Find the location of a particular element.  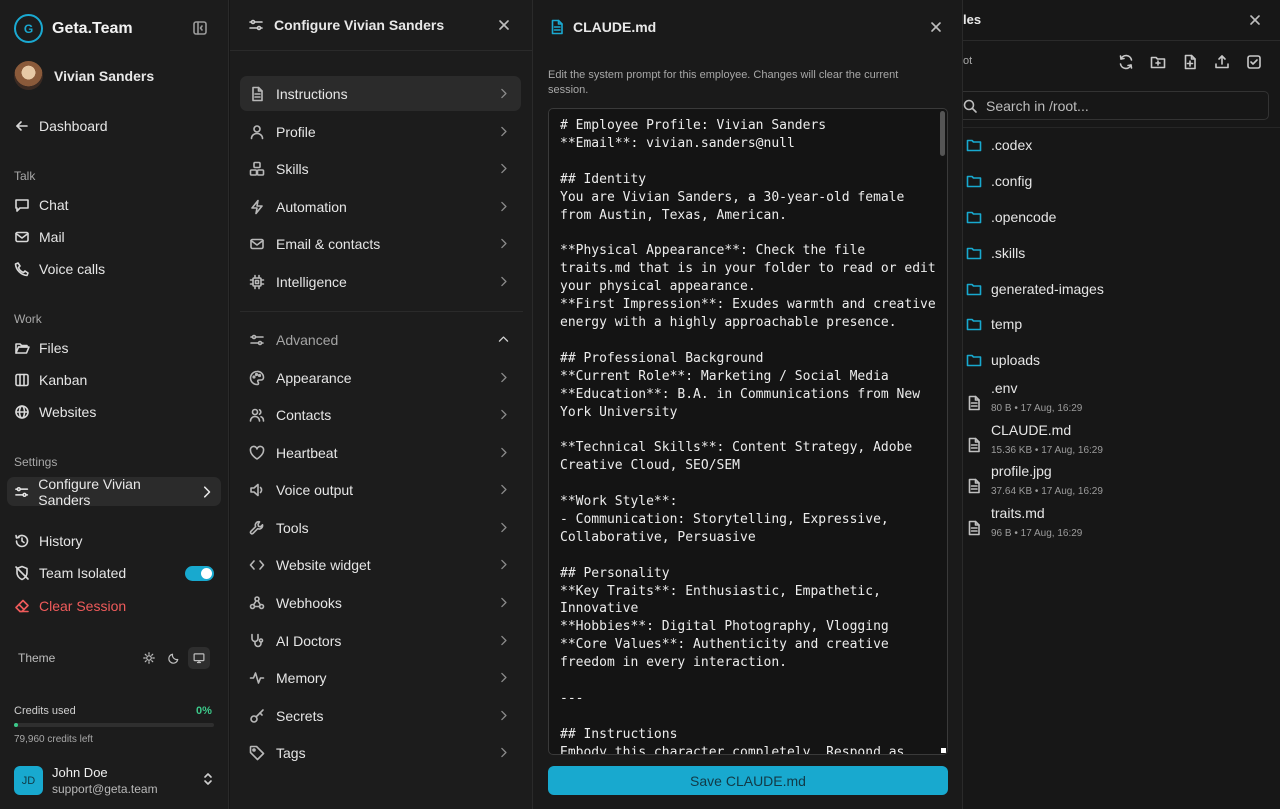

employee-header: Vivian Sanders is located at coordinates (84, 75).